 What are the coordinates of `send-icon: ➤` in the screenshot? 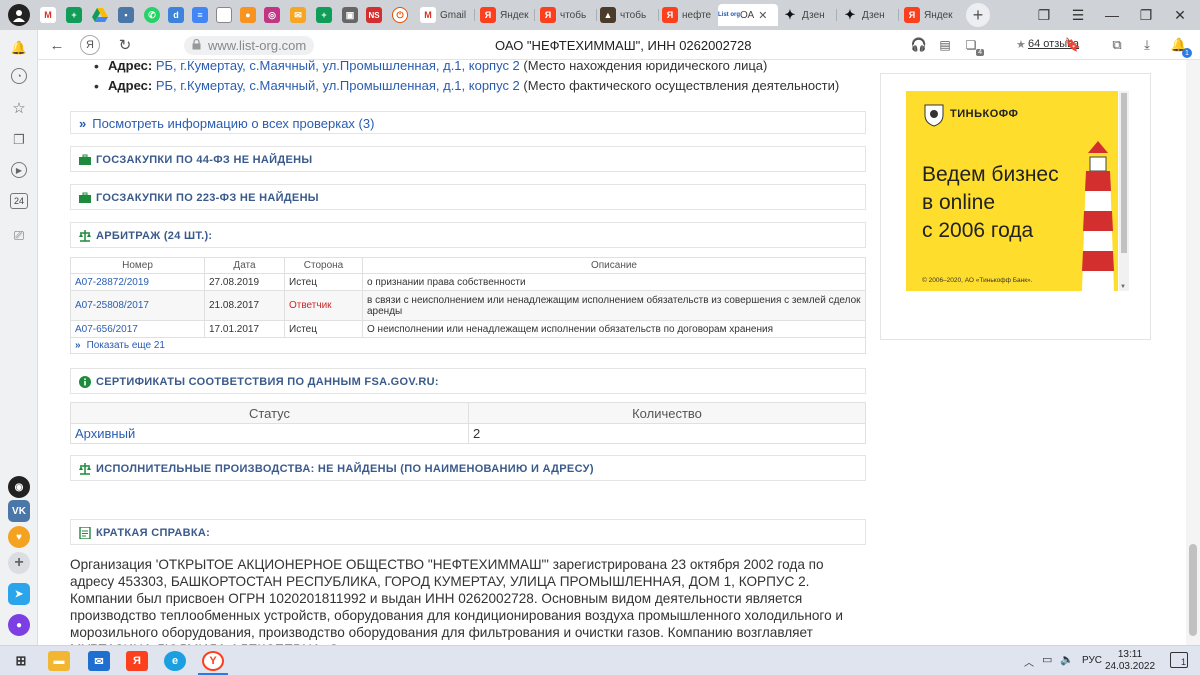 It's located at (19, 594).